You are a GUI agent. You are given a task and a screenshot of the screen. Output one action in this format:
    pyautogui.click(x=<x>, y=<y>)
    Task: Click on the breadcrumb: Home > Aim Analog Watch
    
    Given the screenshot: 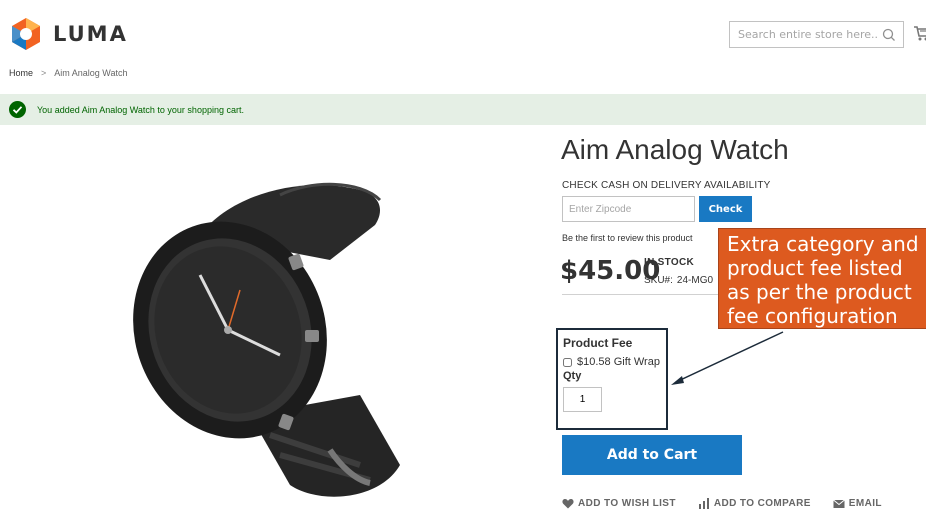 What is the action you would take?
    pyautogui.click(x=68, y=73)
    